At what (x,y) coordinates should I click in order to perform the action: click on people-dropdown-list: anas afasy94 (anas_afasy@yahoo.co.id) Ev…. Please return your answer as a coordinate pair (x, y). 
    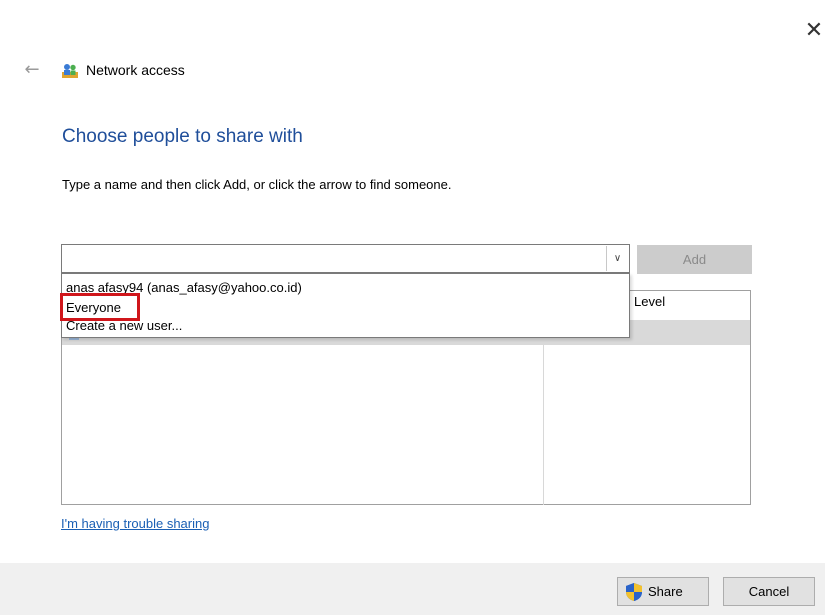
    Looking at the image, I should click on (345, 305).